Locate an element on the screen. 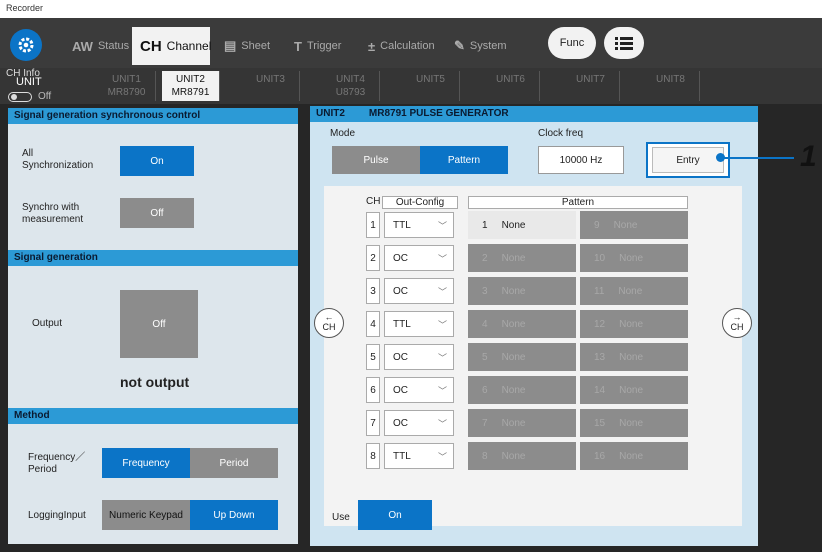 This screenshot has height=552, width=822. func-label: Func is located at coordinates (572, 43).